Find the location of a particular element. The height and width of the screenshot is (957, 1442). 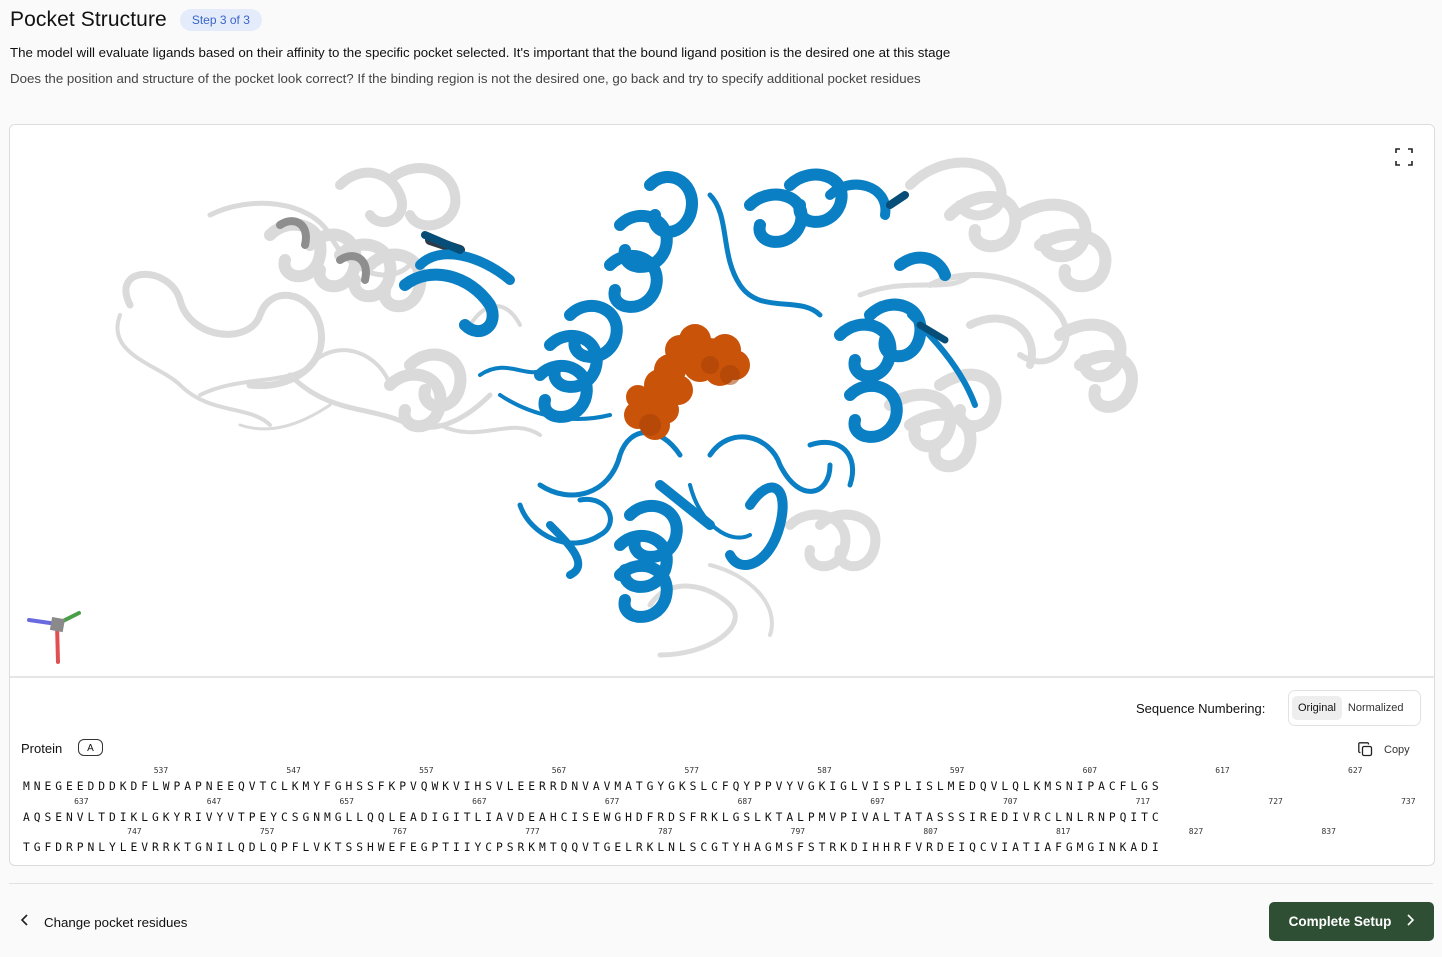

sequence-markers: 637 647 657 667 677 687 697 707 717 727 737 is located at coordinates (723, 803).